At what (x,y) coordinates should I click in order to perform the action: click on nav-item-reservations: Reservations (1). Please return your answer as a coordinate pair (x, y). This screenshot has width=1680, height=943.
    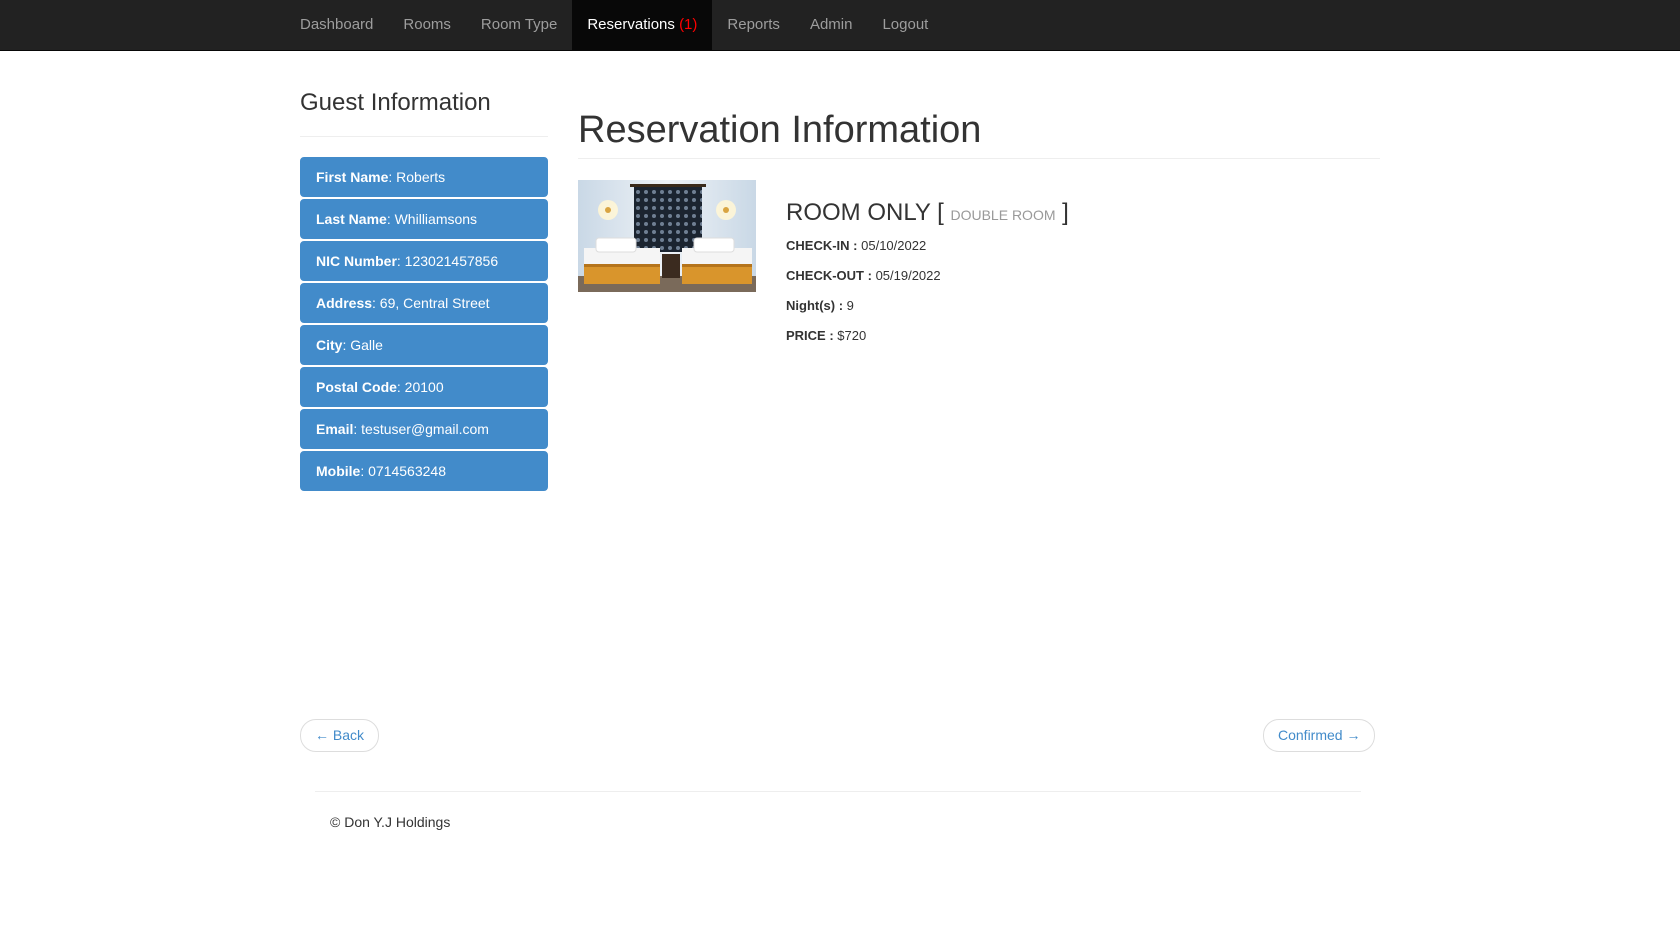
    Looking at the image, I should click on (642, 25).